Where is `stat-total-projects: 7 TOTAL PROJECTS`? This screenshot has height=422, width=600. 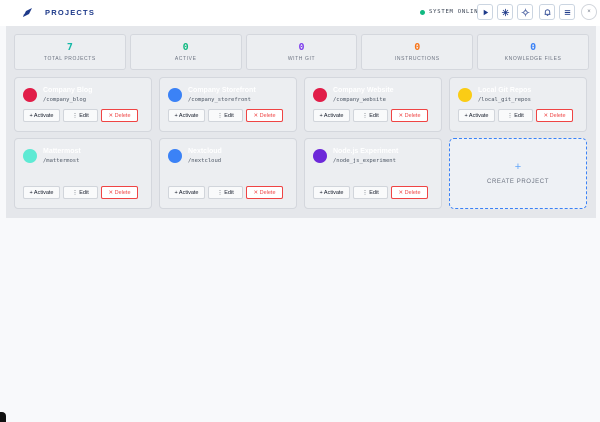 stat-total-projects: 7 TOTAL PROJECTS is located at coordinates (70, 52).